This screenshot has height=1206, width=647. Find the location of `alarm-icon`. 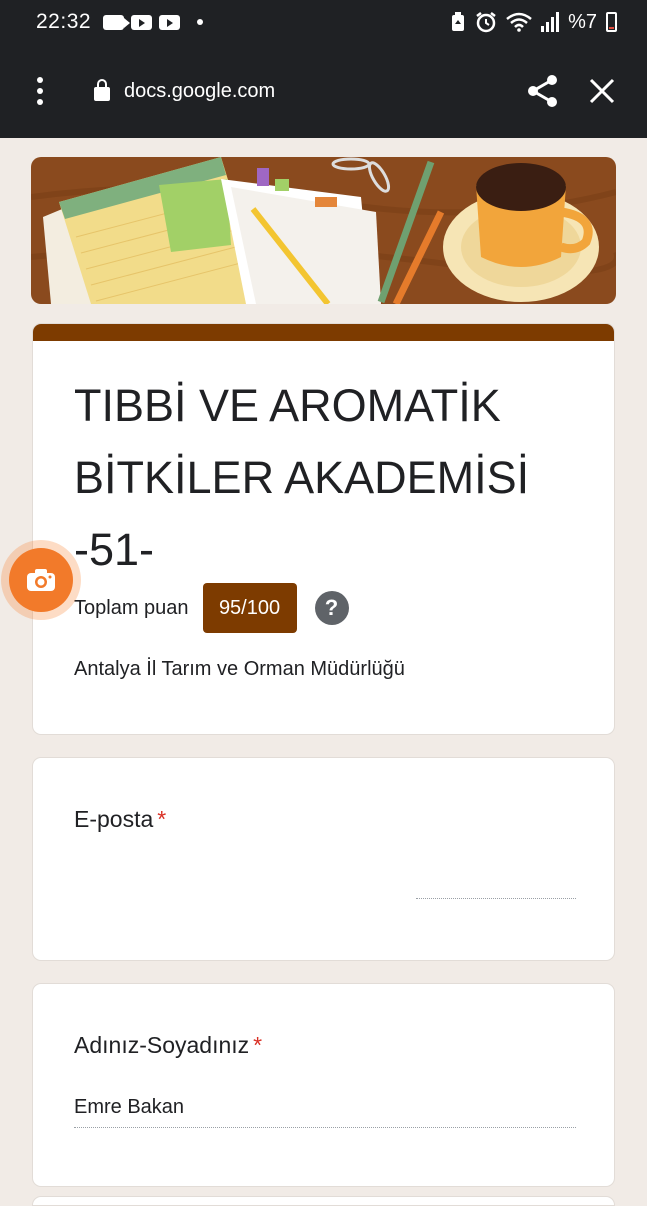

alarm-icon is located at coordinates (486, 22).